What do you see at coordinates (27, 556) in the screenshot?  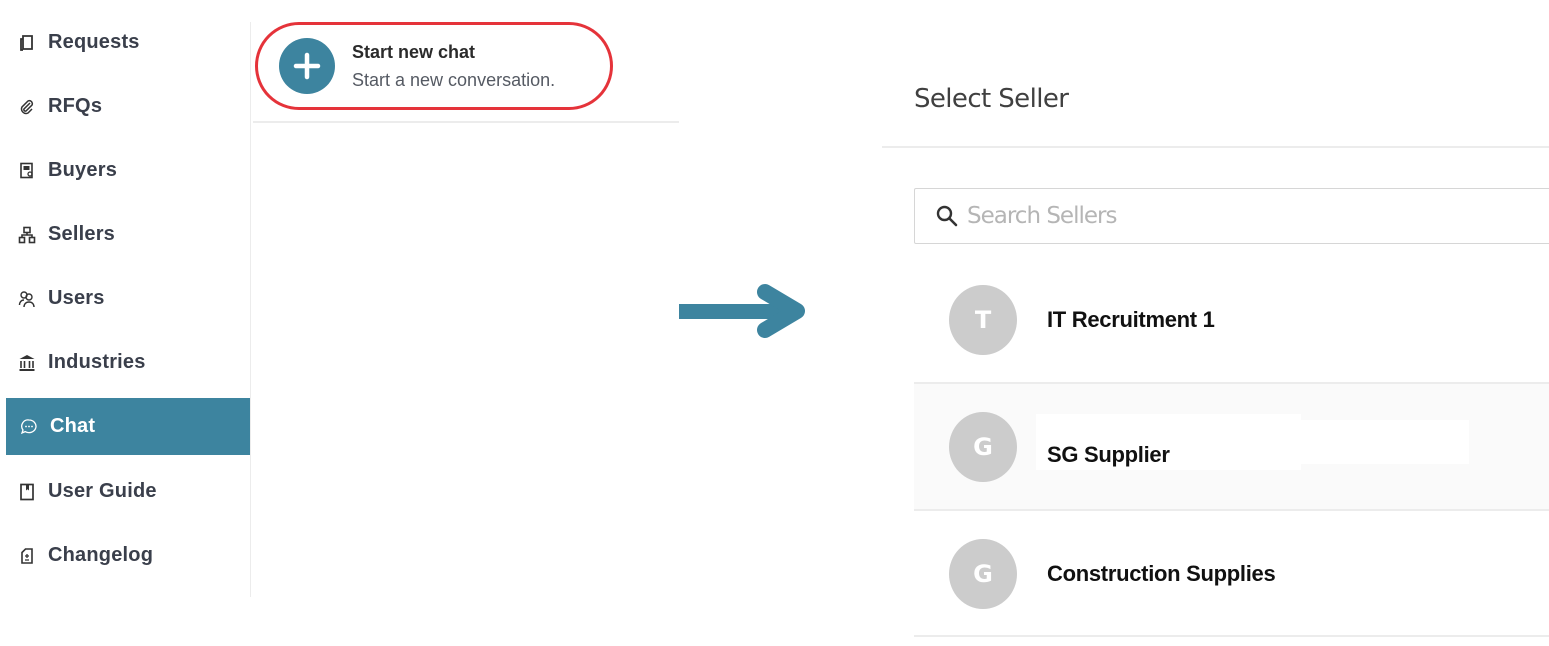 I see `changelog-file-icon` at bounding box center [27, 556].